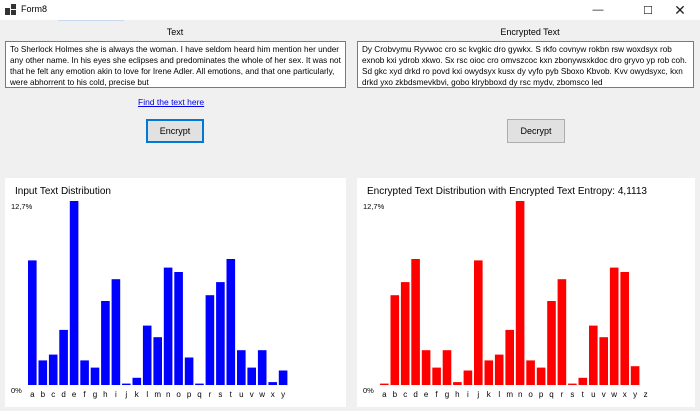 The width and height of the screenshot is (700, 411). What do you see at coordinates (583, 394) in the screenshot?
I see `x-tick-label: t` at bounding box center [583, 394].